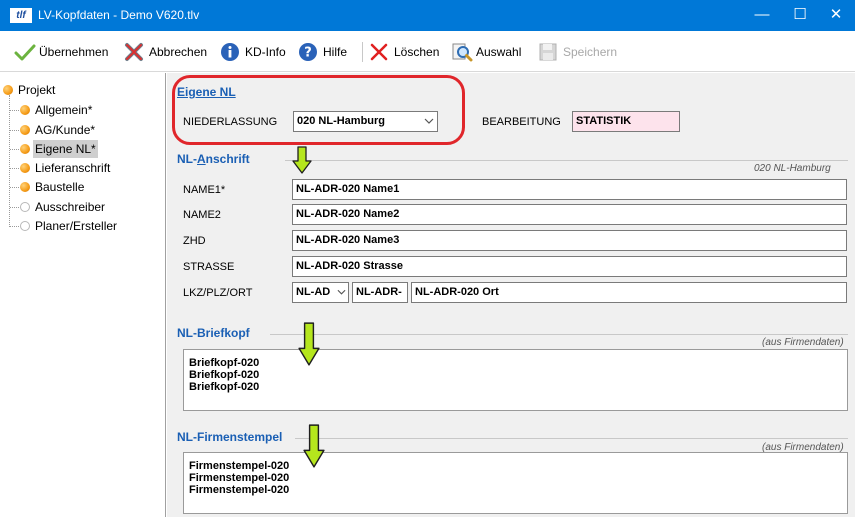  Describe the element at coordinates (230, 52) in the screenshot. I see `info-icon` at that location.